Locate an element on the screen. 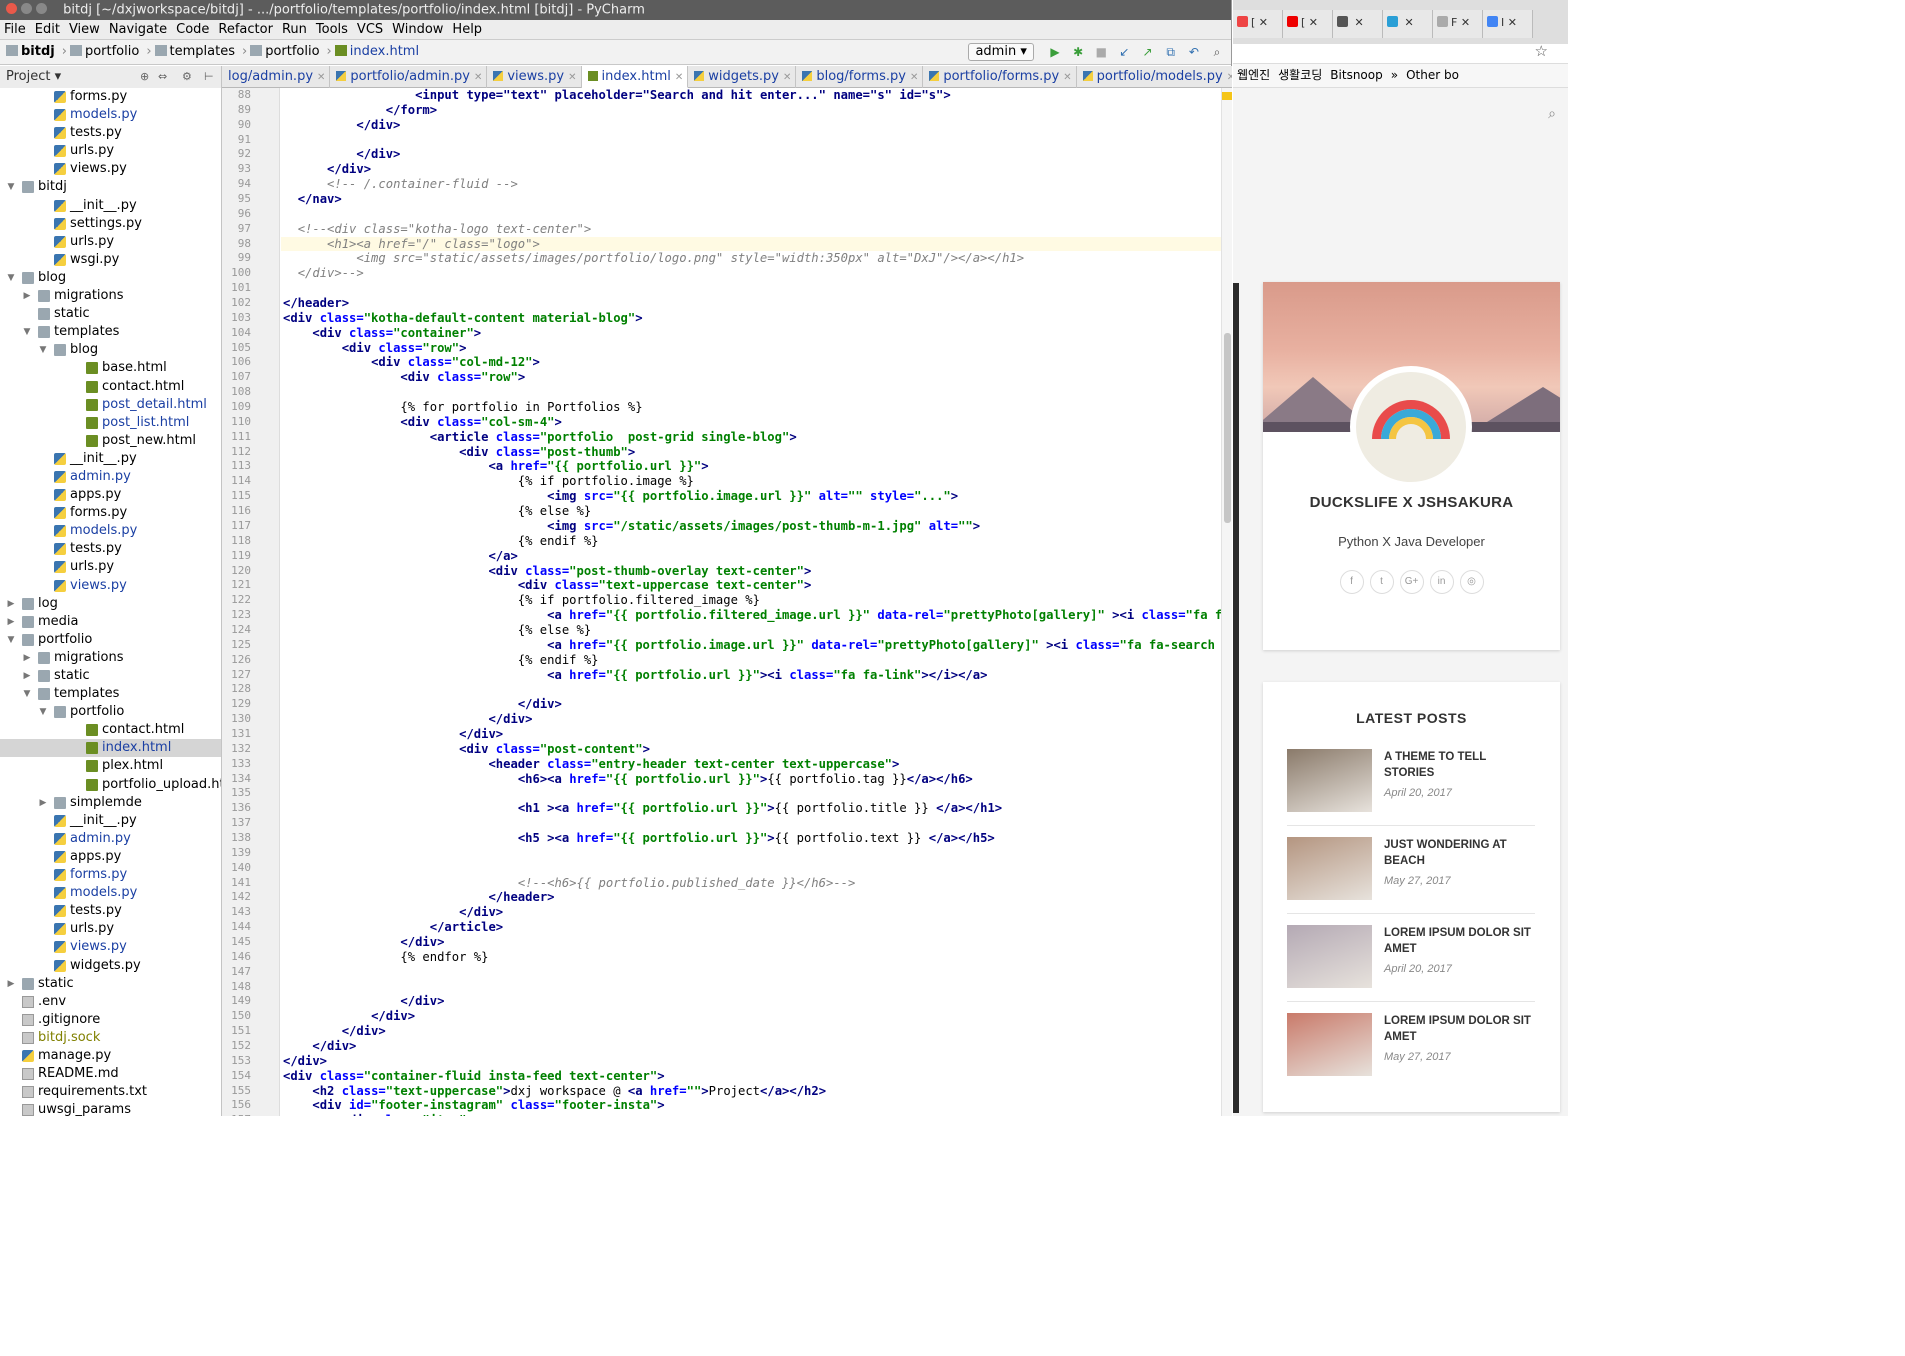 The width and height of the screenshot is (1905, 1356). menu-refactor: Refactor is located at coordinates (245, 29).